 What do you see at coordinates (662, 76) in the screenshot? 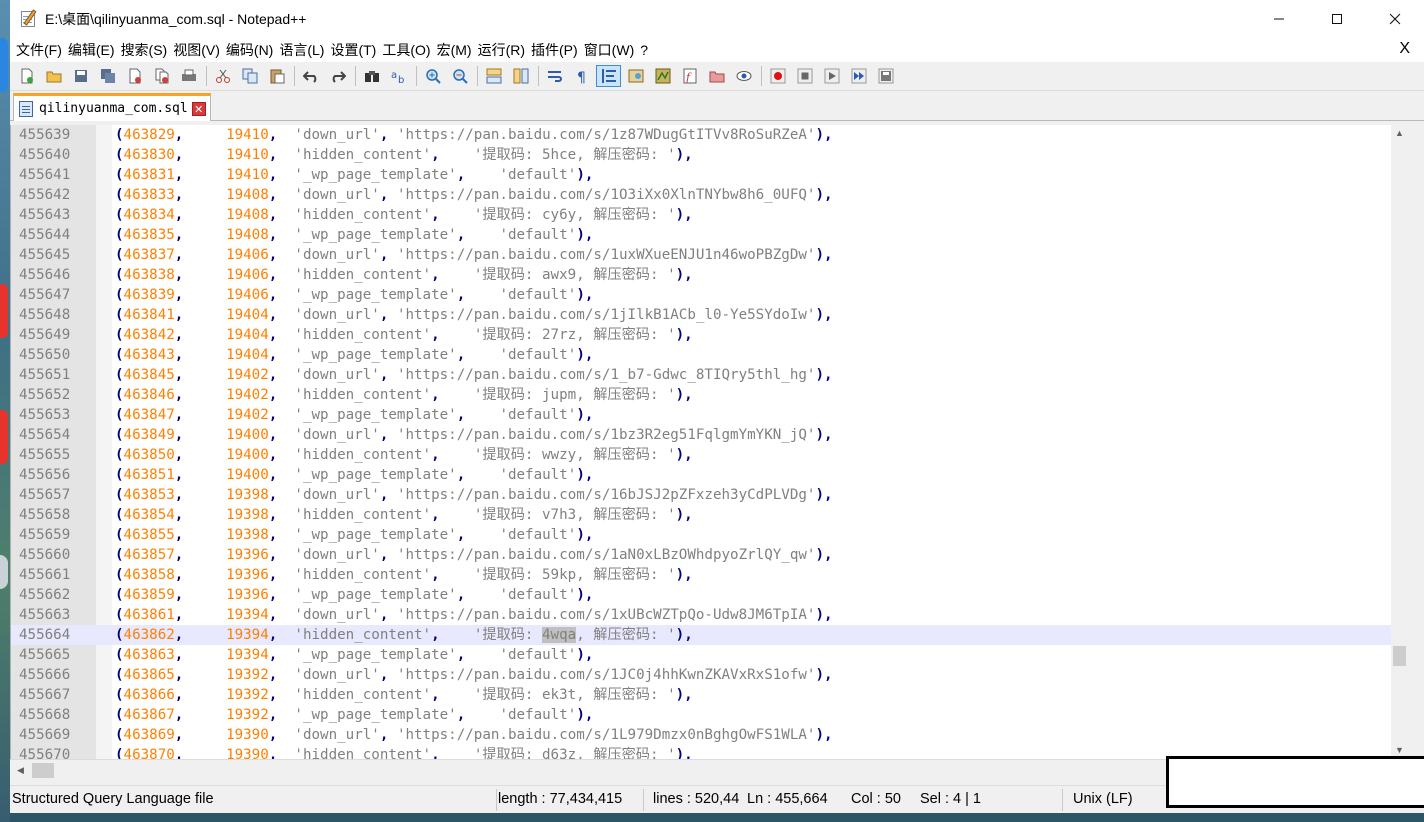
I see `document-map-button` at bounding box center [662, 76].